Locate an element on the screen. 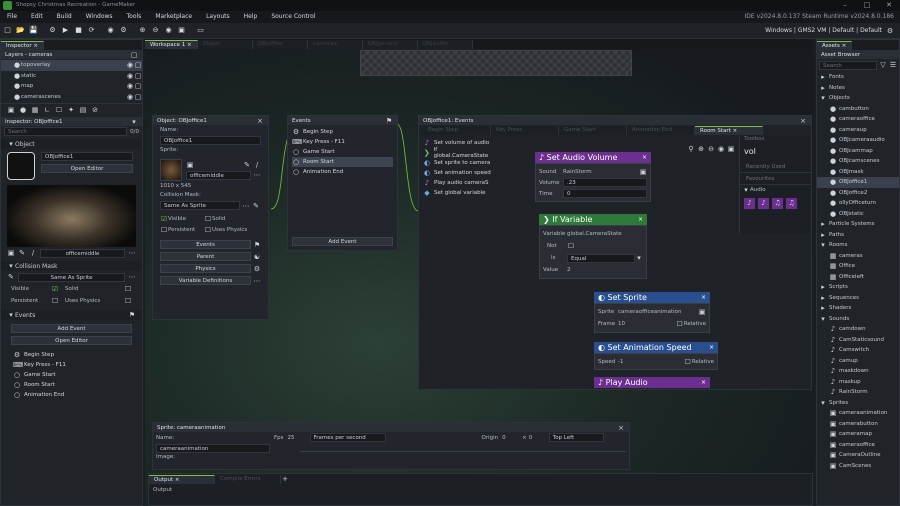  object-name-input: OBJoffice1 is located at coordinates (210, 140).